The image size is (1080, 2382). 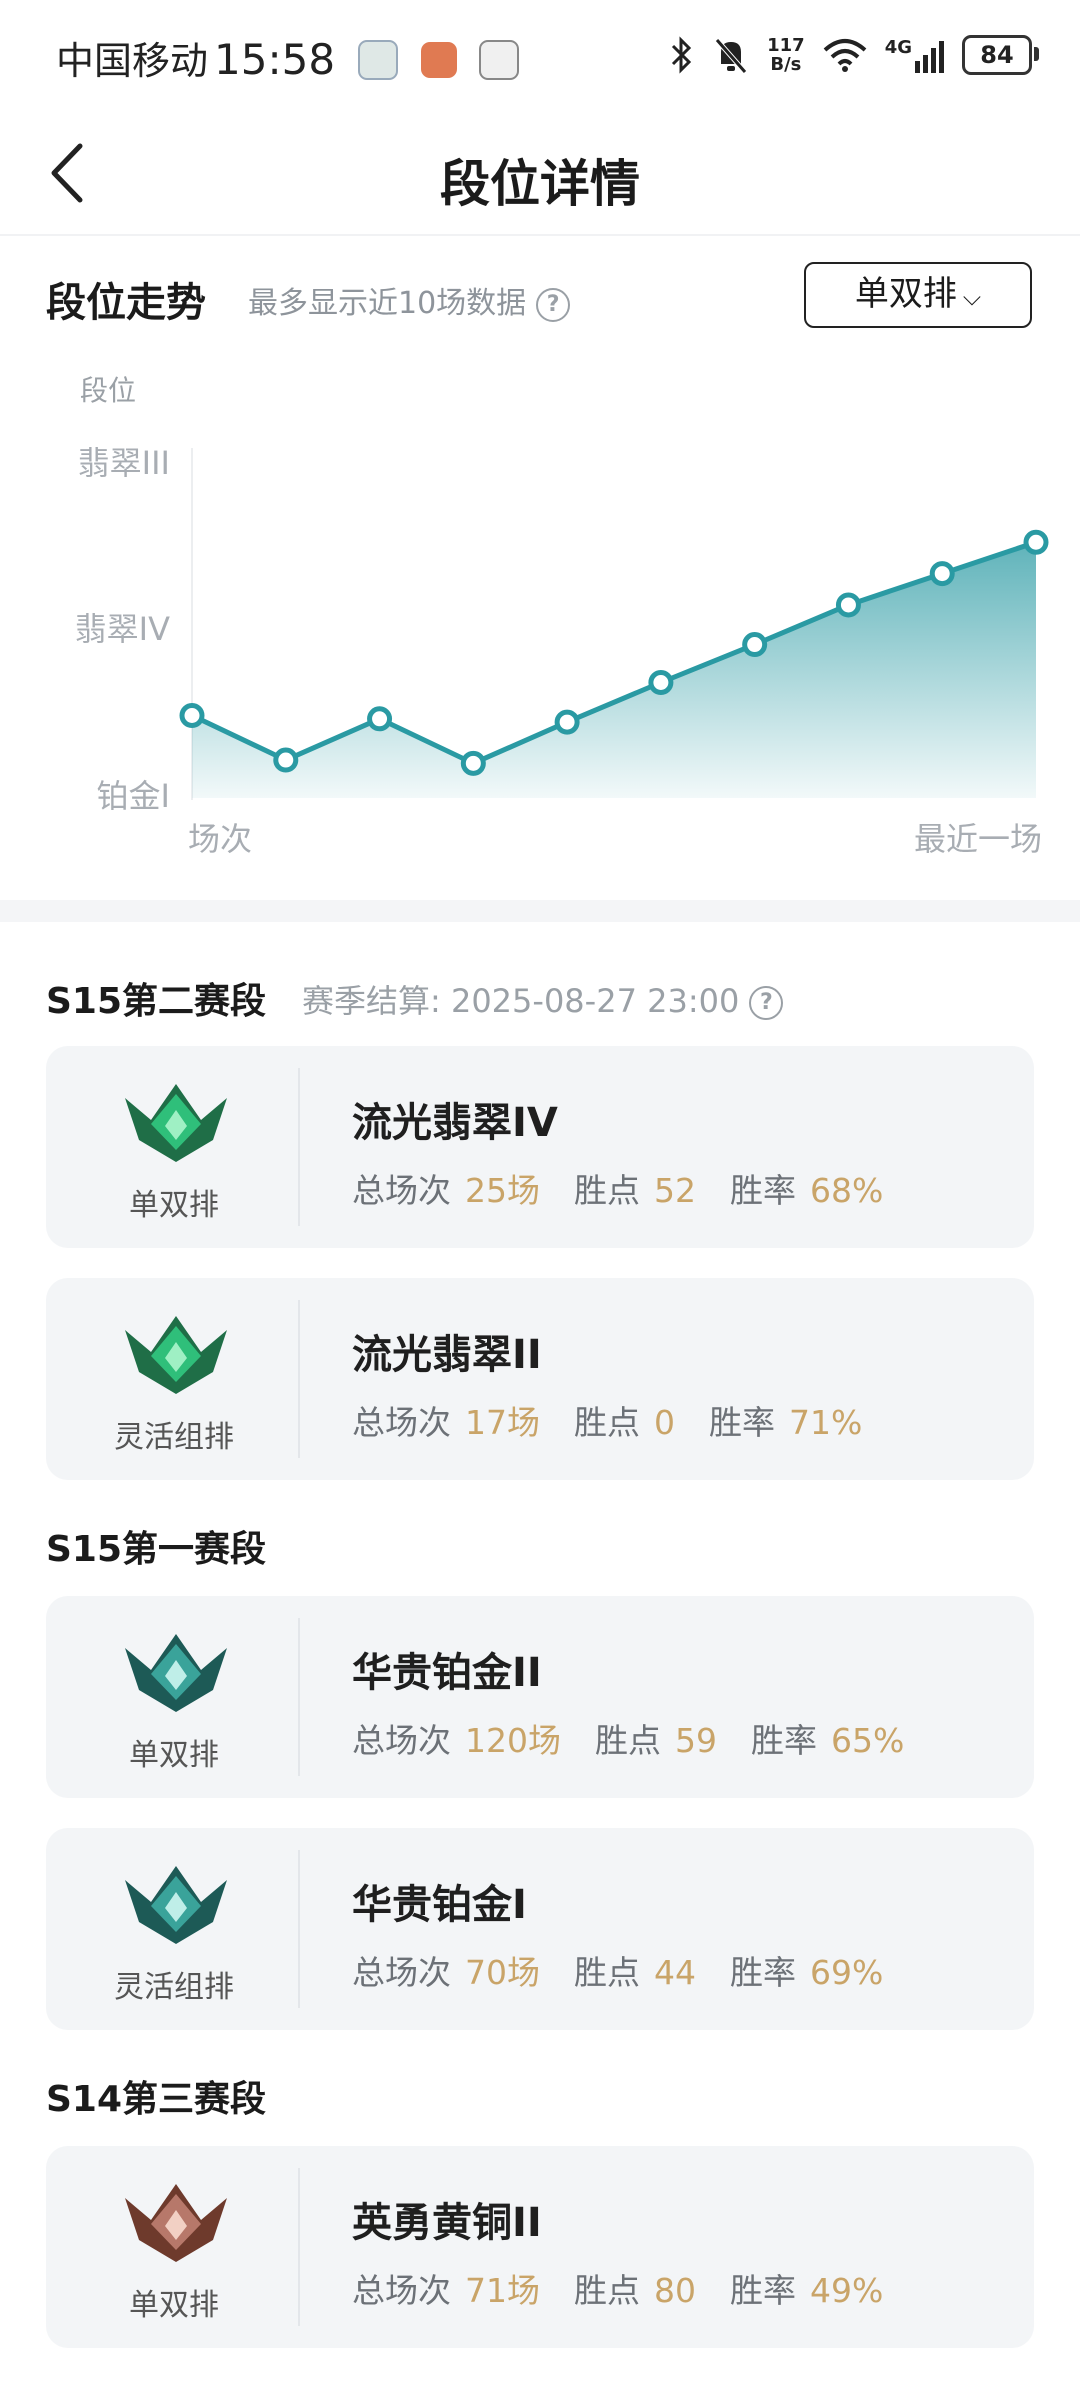 What do you see at coordinates (664, 1422) in the screenshot?
I see `lp-value: 0` at bounding box center [664, 1422].